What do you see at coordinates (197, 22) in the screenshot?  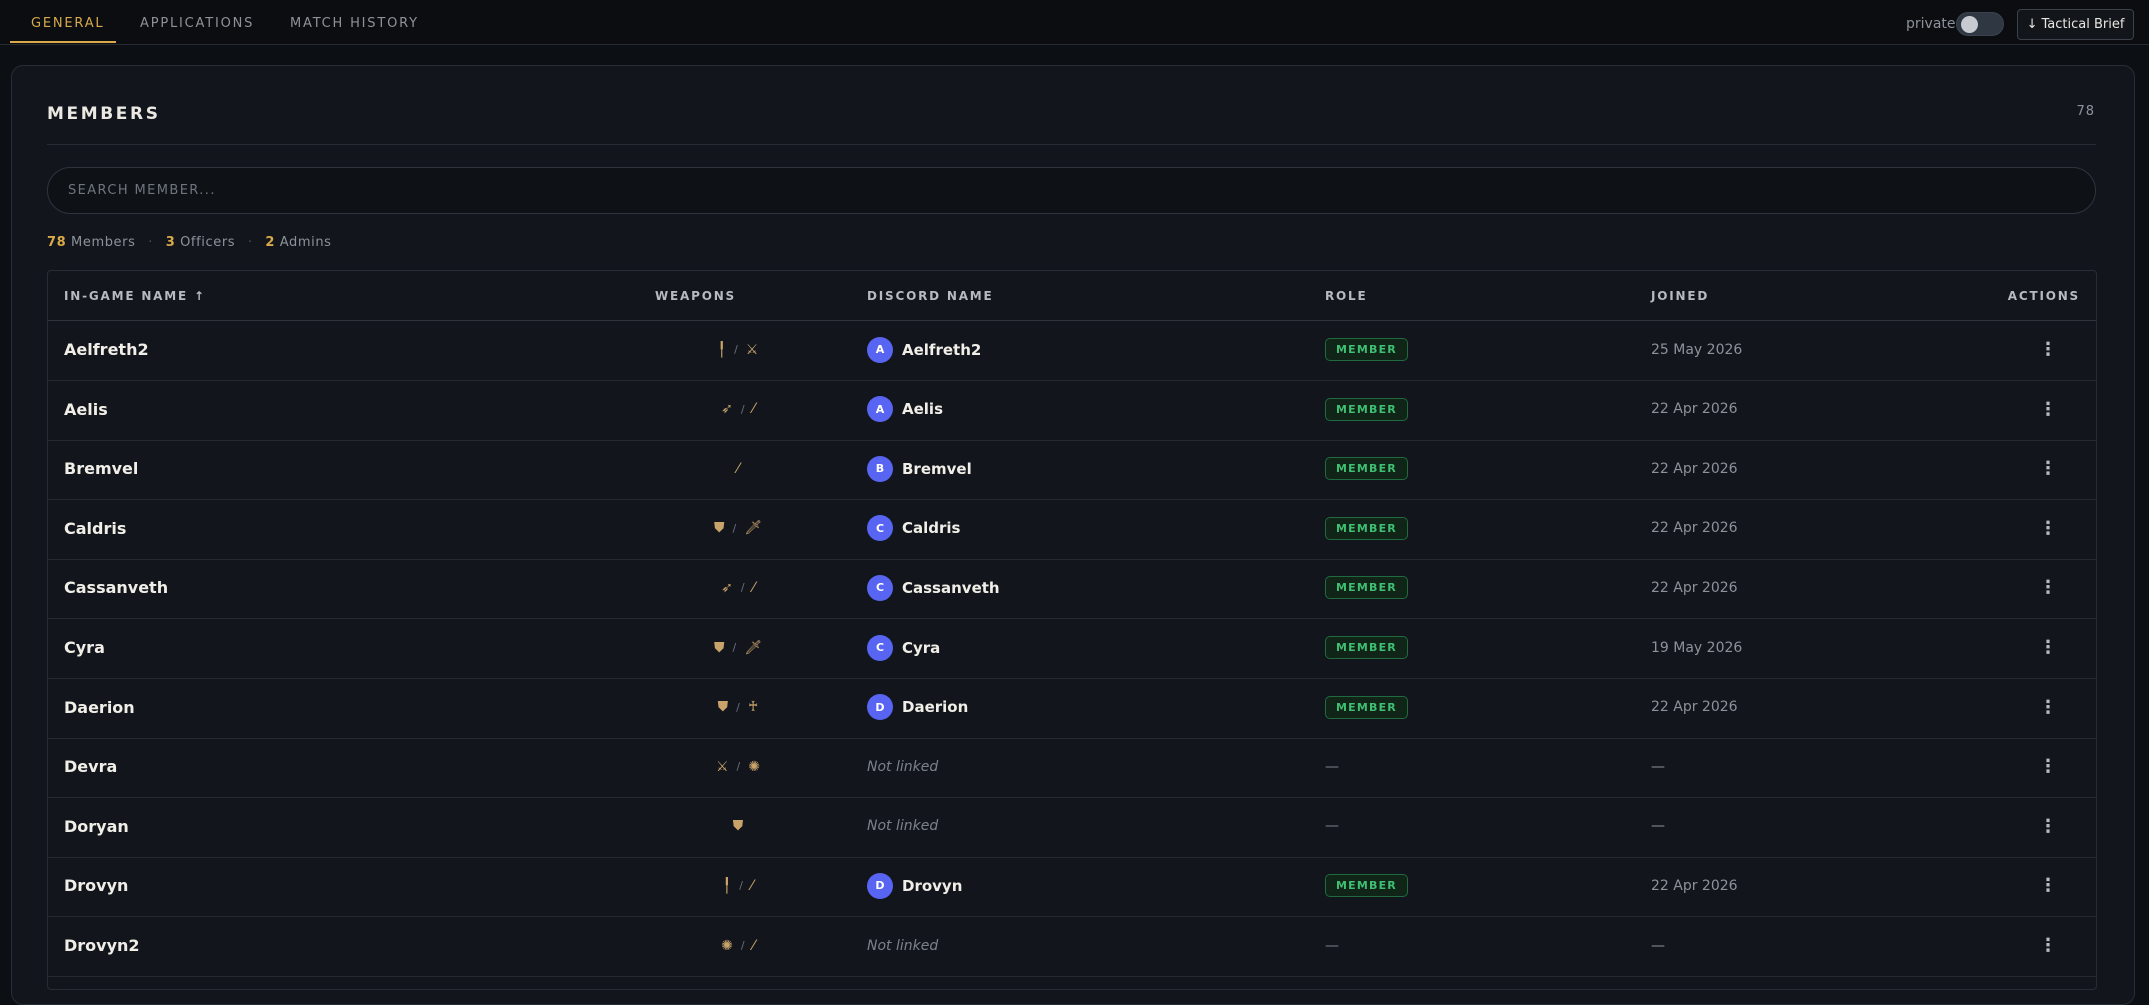 I see `tab-applications: APPLICATIONS` at bounding box center [197, 22].